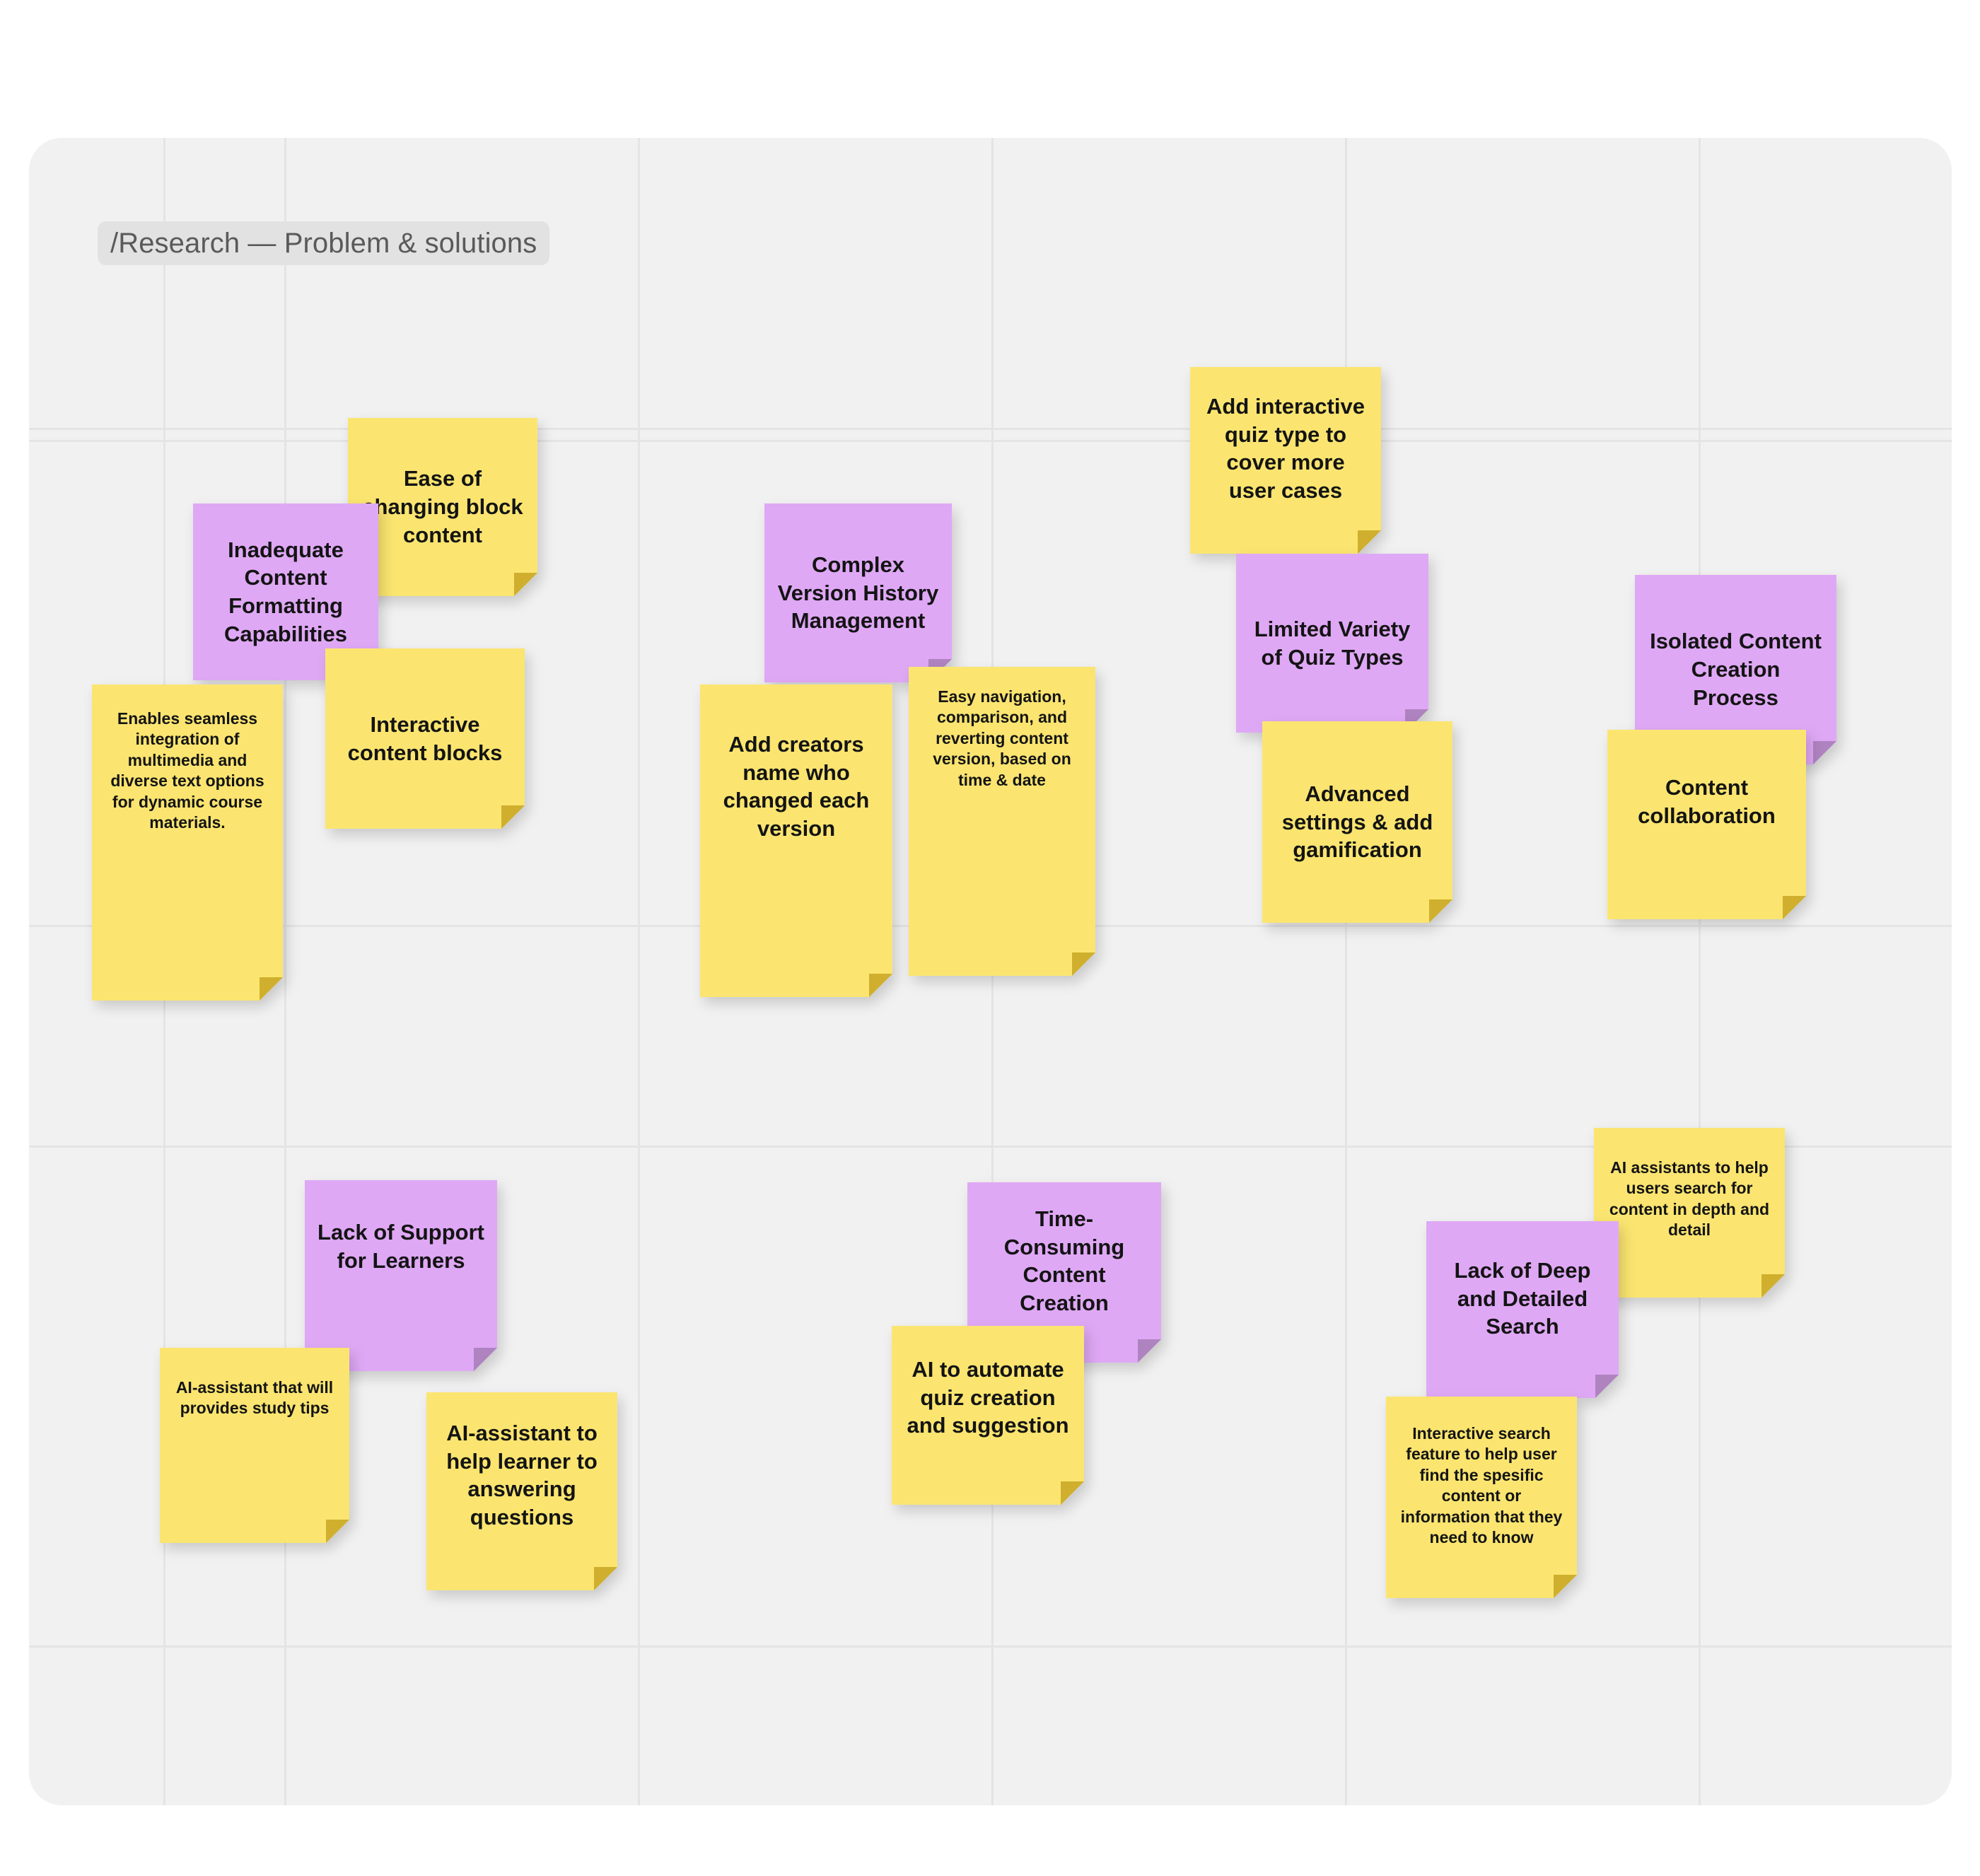 This screenshot has width=1980, height=1876. I want to click on sticky-note-solution: Content collaboration, so click(1707, 824).